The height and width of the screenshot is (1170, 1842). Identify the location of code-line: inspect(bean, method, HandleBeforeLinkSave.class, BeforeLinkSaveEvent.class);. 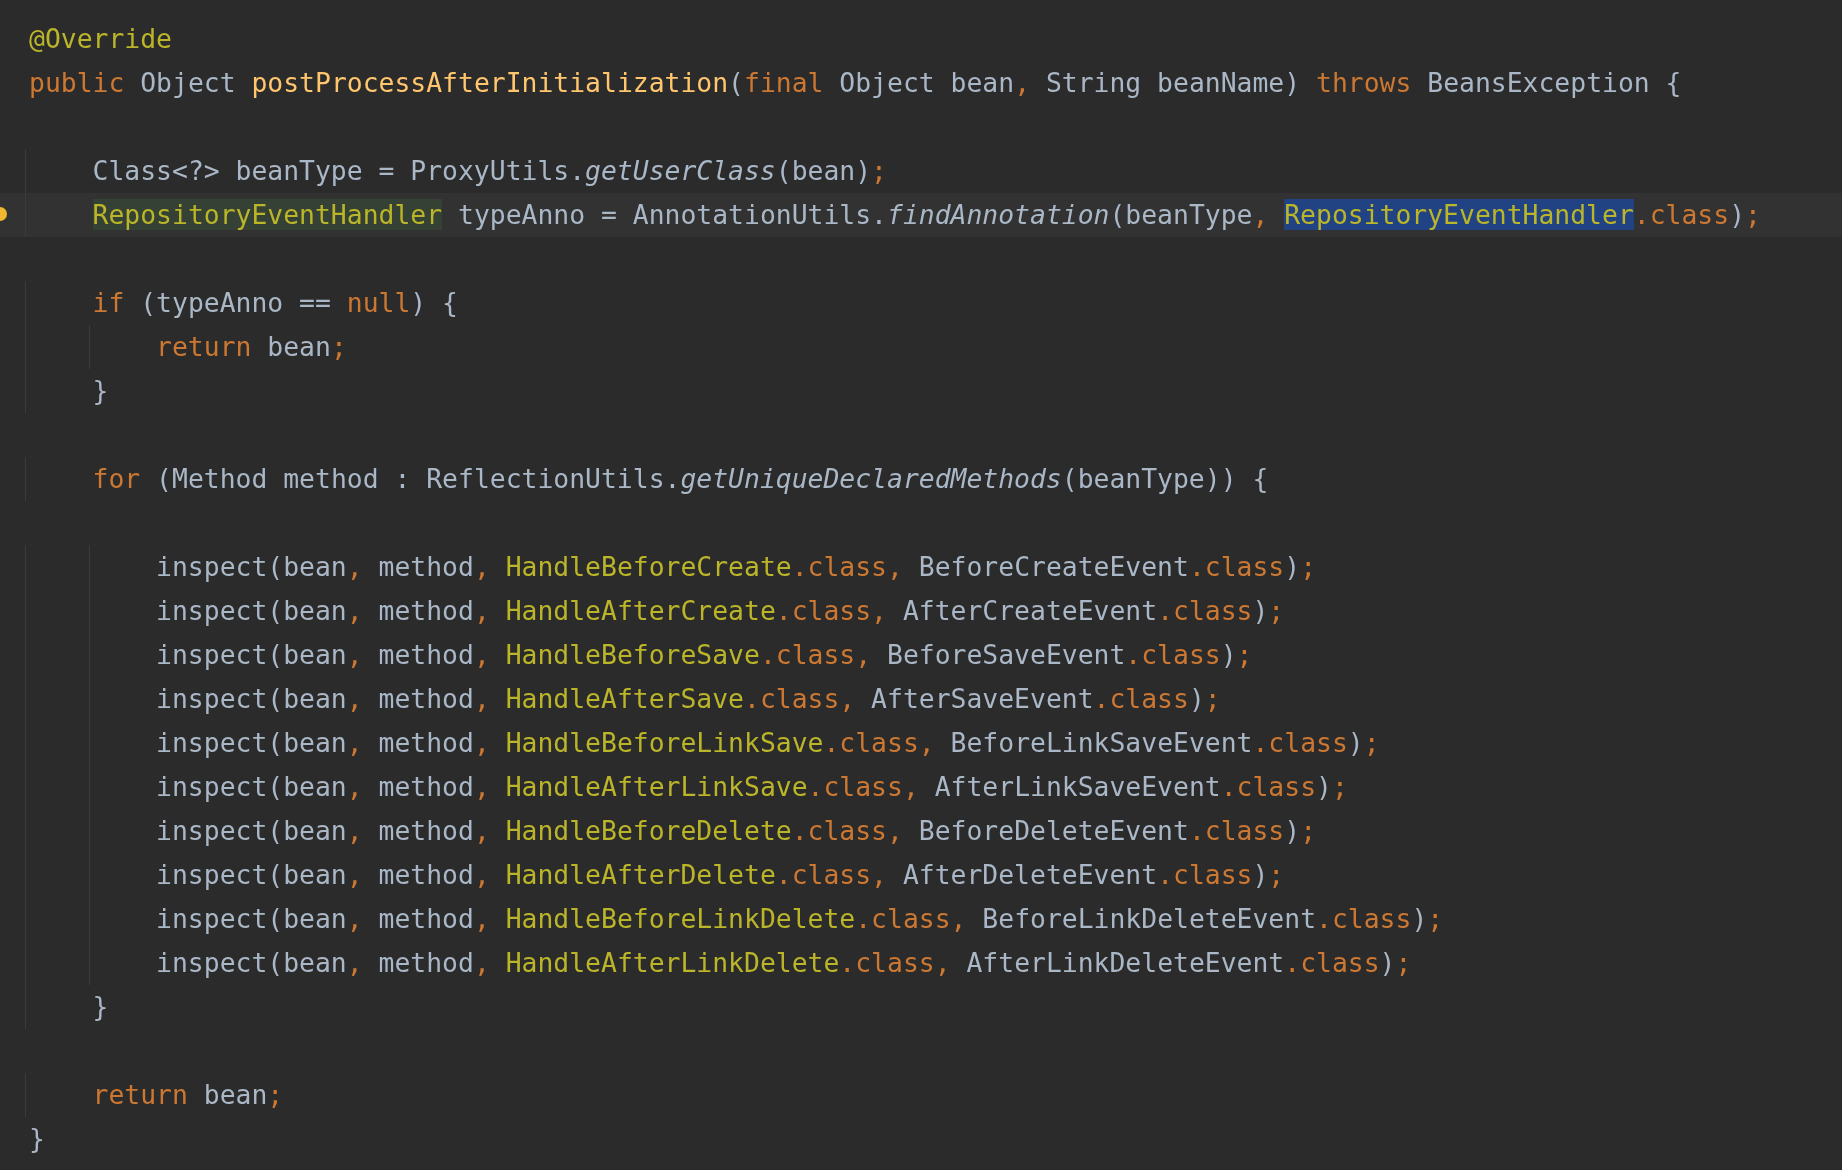
(768, 743).